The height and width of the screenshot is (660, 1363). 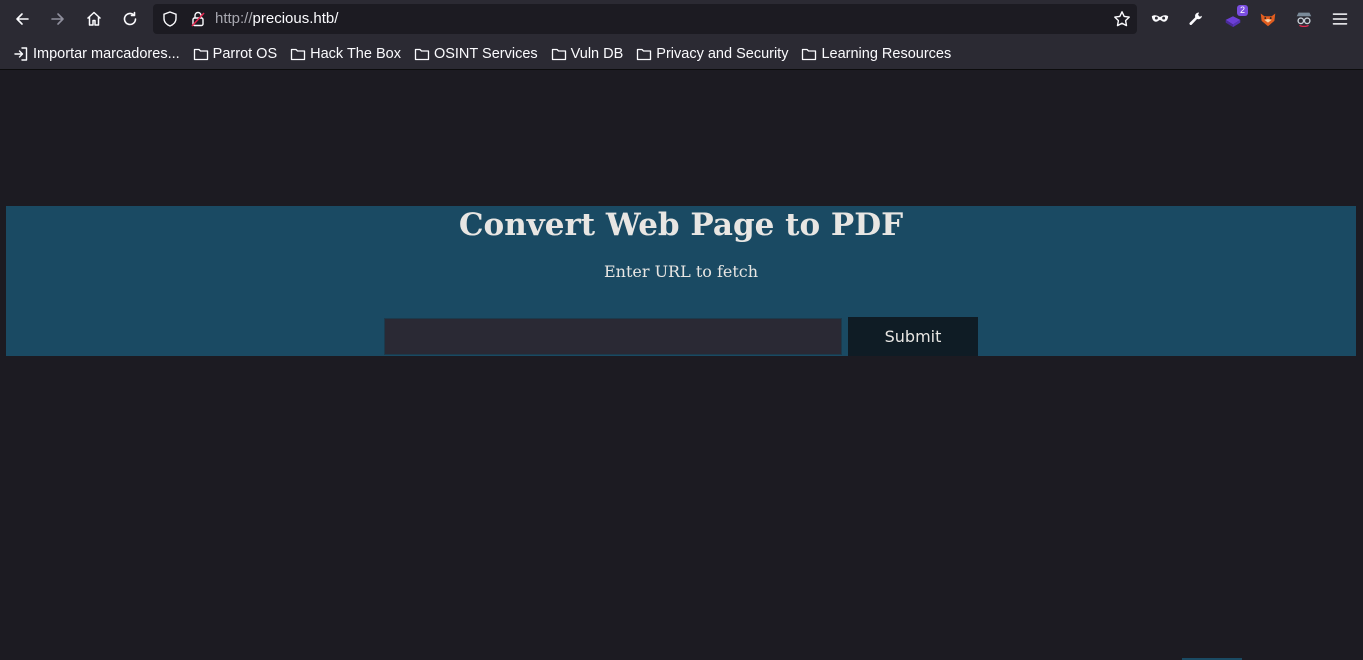 I want to click on url-prompt-label: Enter URL to fetch, so click(x=681, y=271).